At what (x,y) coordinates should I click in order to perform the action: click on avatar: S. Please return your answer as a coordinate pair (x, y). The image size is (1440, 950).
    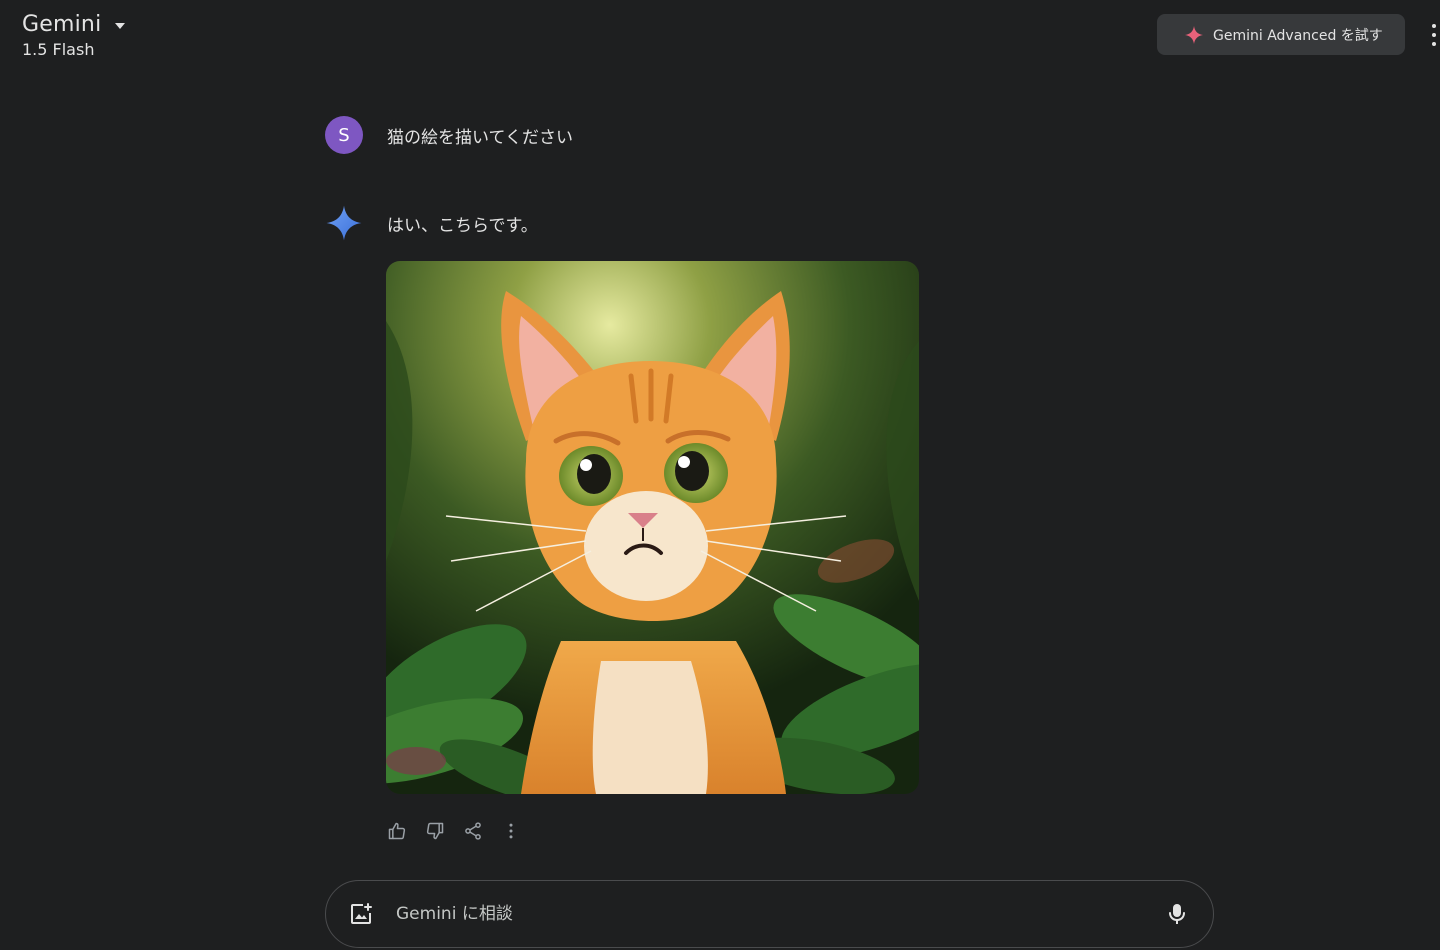
    Looking at the image, I should click on (344, 135).